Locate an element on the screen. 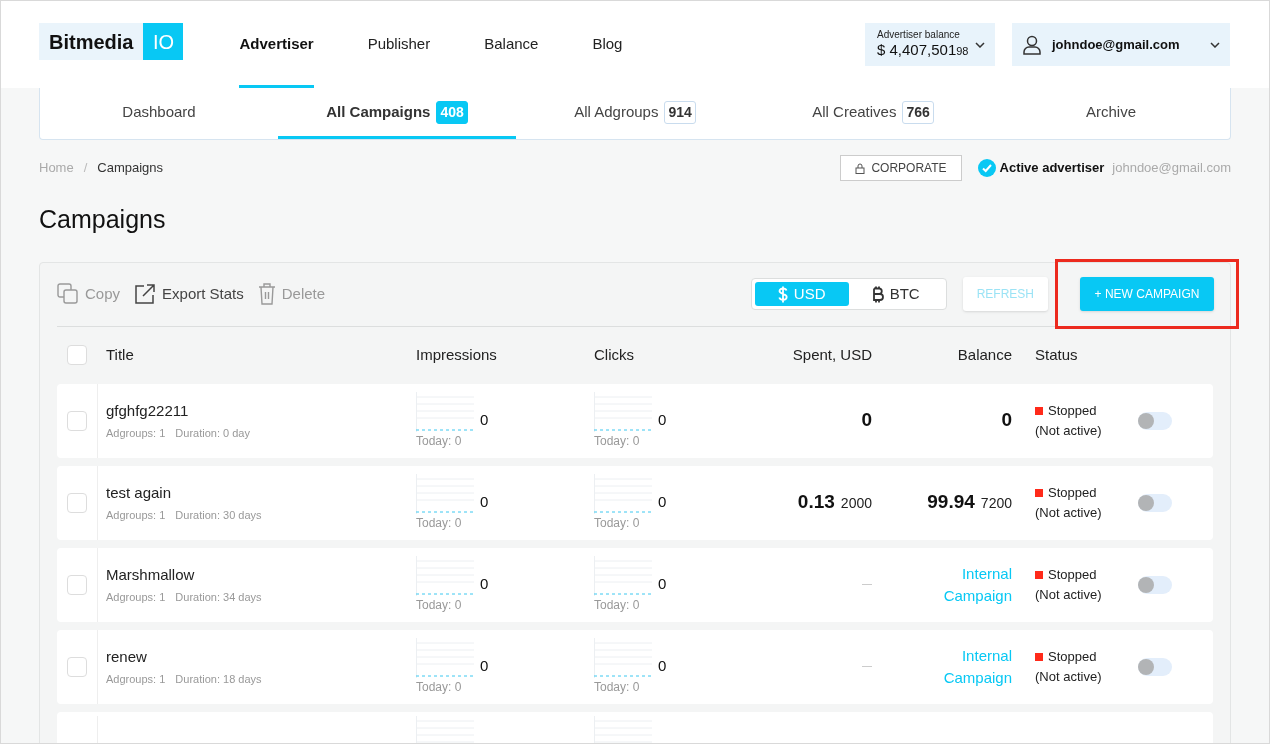  campaign-title: test again is located at coordinates (261, 493).